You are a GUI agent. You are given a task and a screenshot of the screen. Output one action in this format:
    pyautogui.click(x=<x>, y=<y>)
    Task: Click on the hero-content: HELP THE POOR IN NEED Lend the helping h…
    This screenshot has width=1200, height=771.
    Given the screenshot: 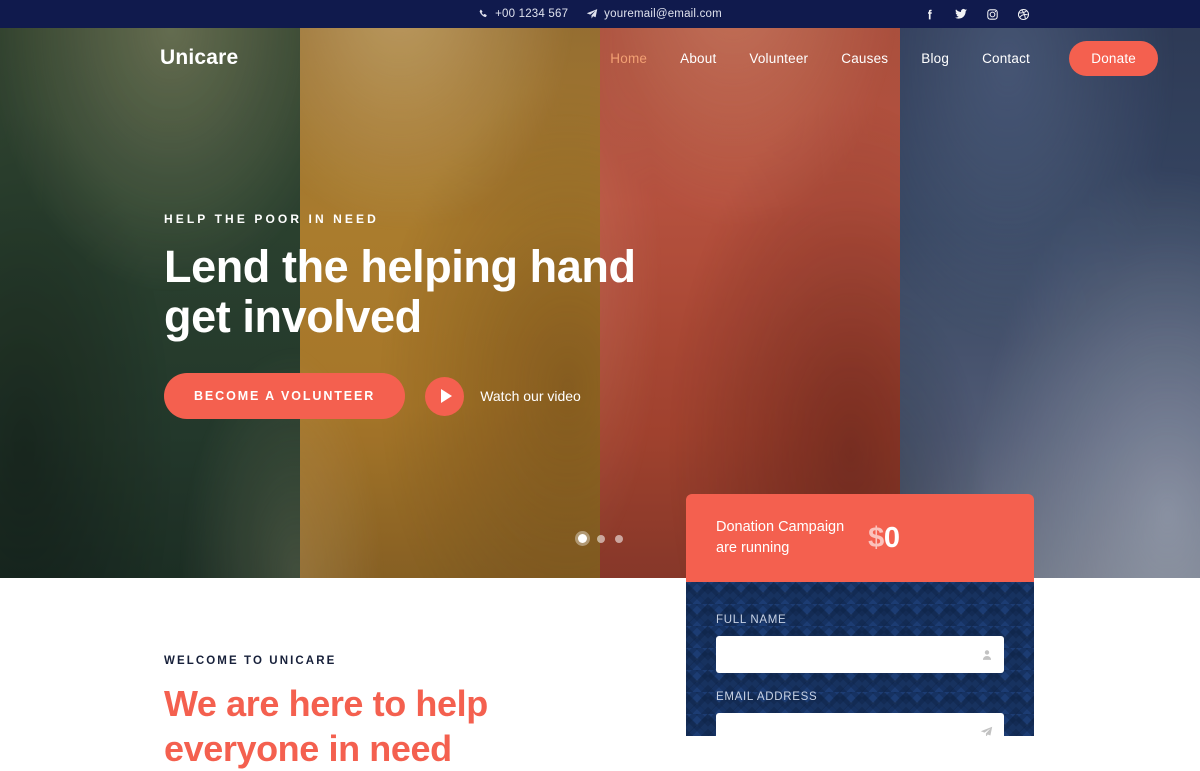 What is the action you would take?
    pyautogui.click(x=400, y=315)
    